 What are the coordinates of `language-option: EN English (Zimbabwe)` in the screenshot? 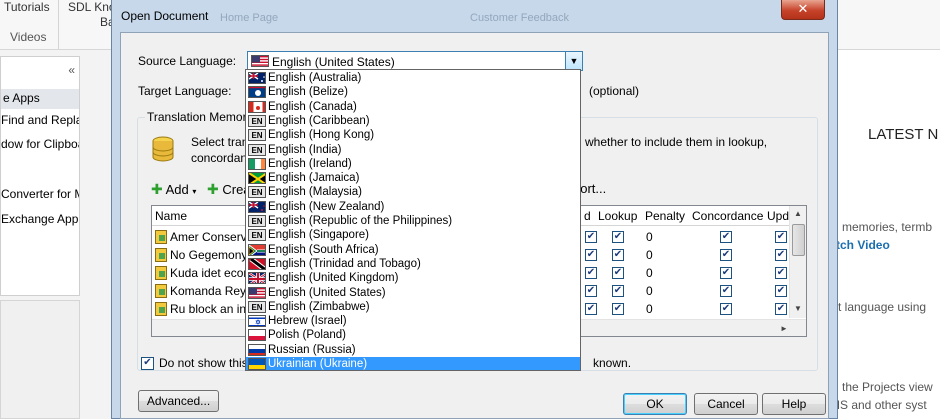 It's located at (413, 307).